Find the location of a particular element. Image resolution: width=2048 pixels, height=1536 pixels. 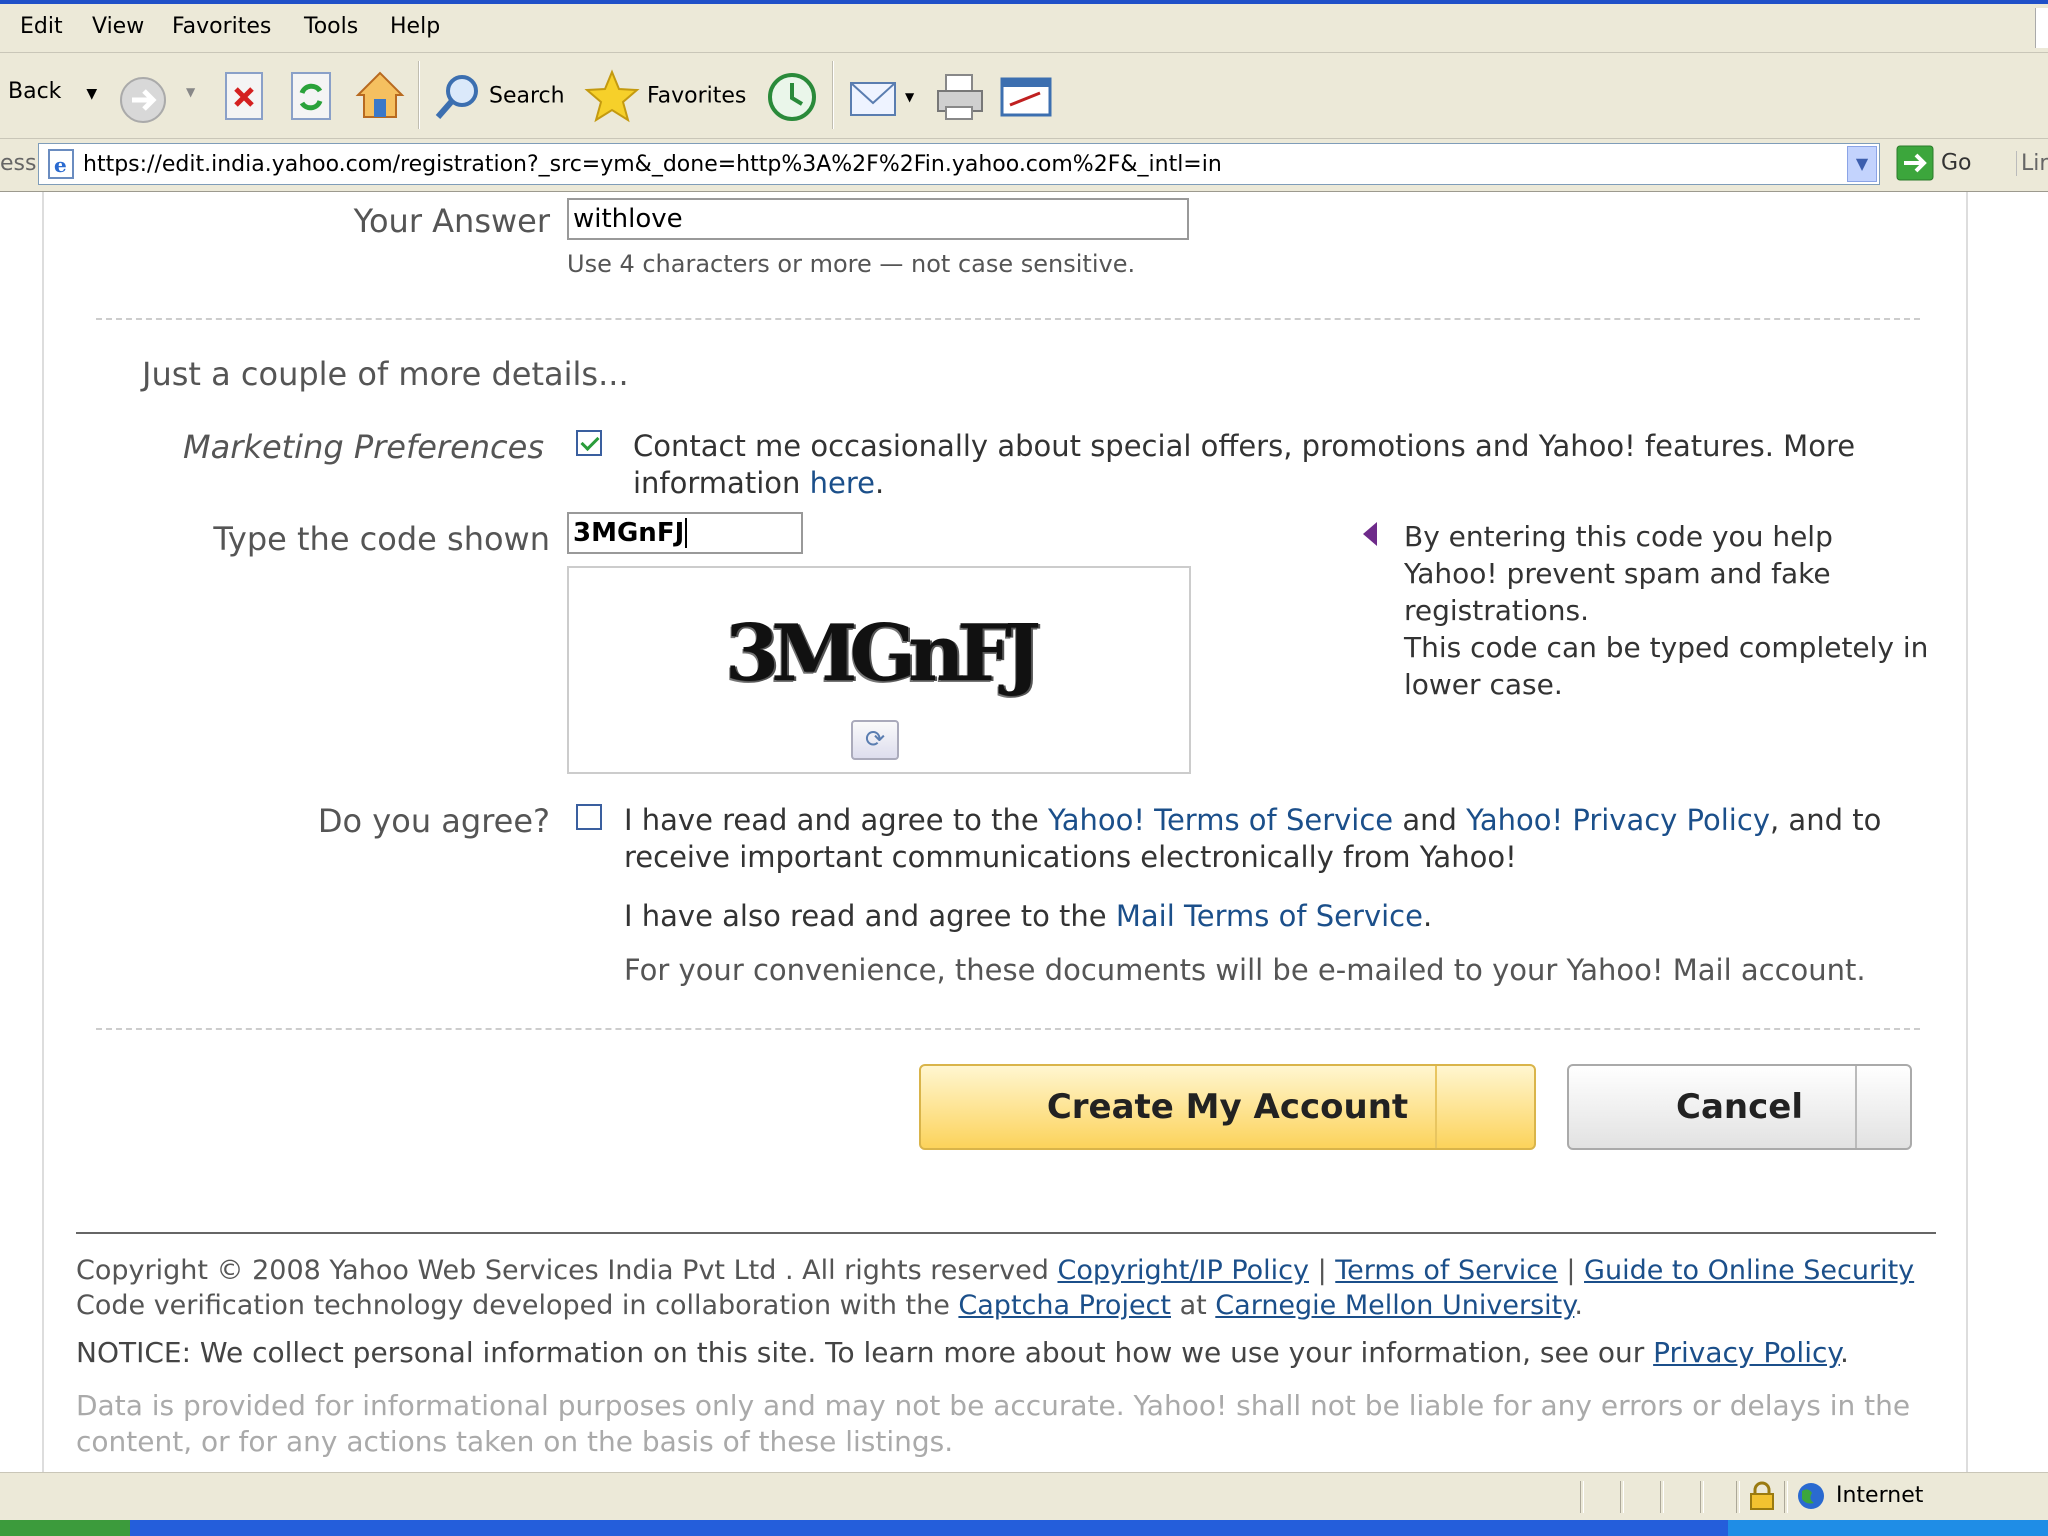

agree-text-1: I have read and agree to the is located at coordinates (836, 820).